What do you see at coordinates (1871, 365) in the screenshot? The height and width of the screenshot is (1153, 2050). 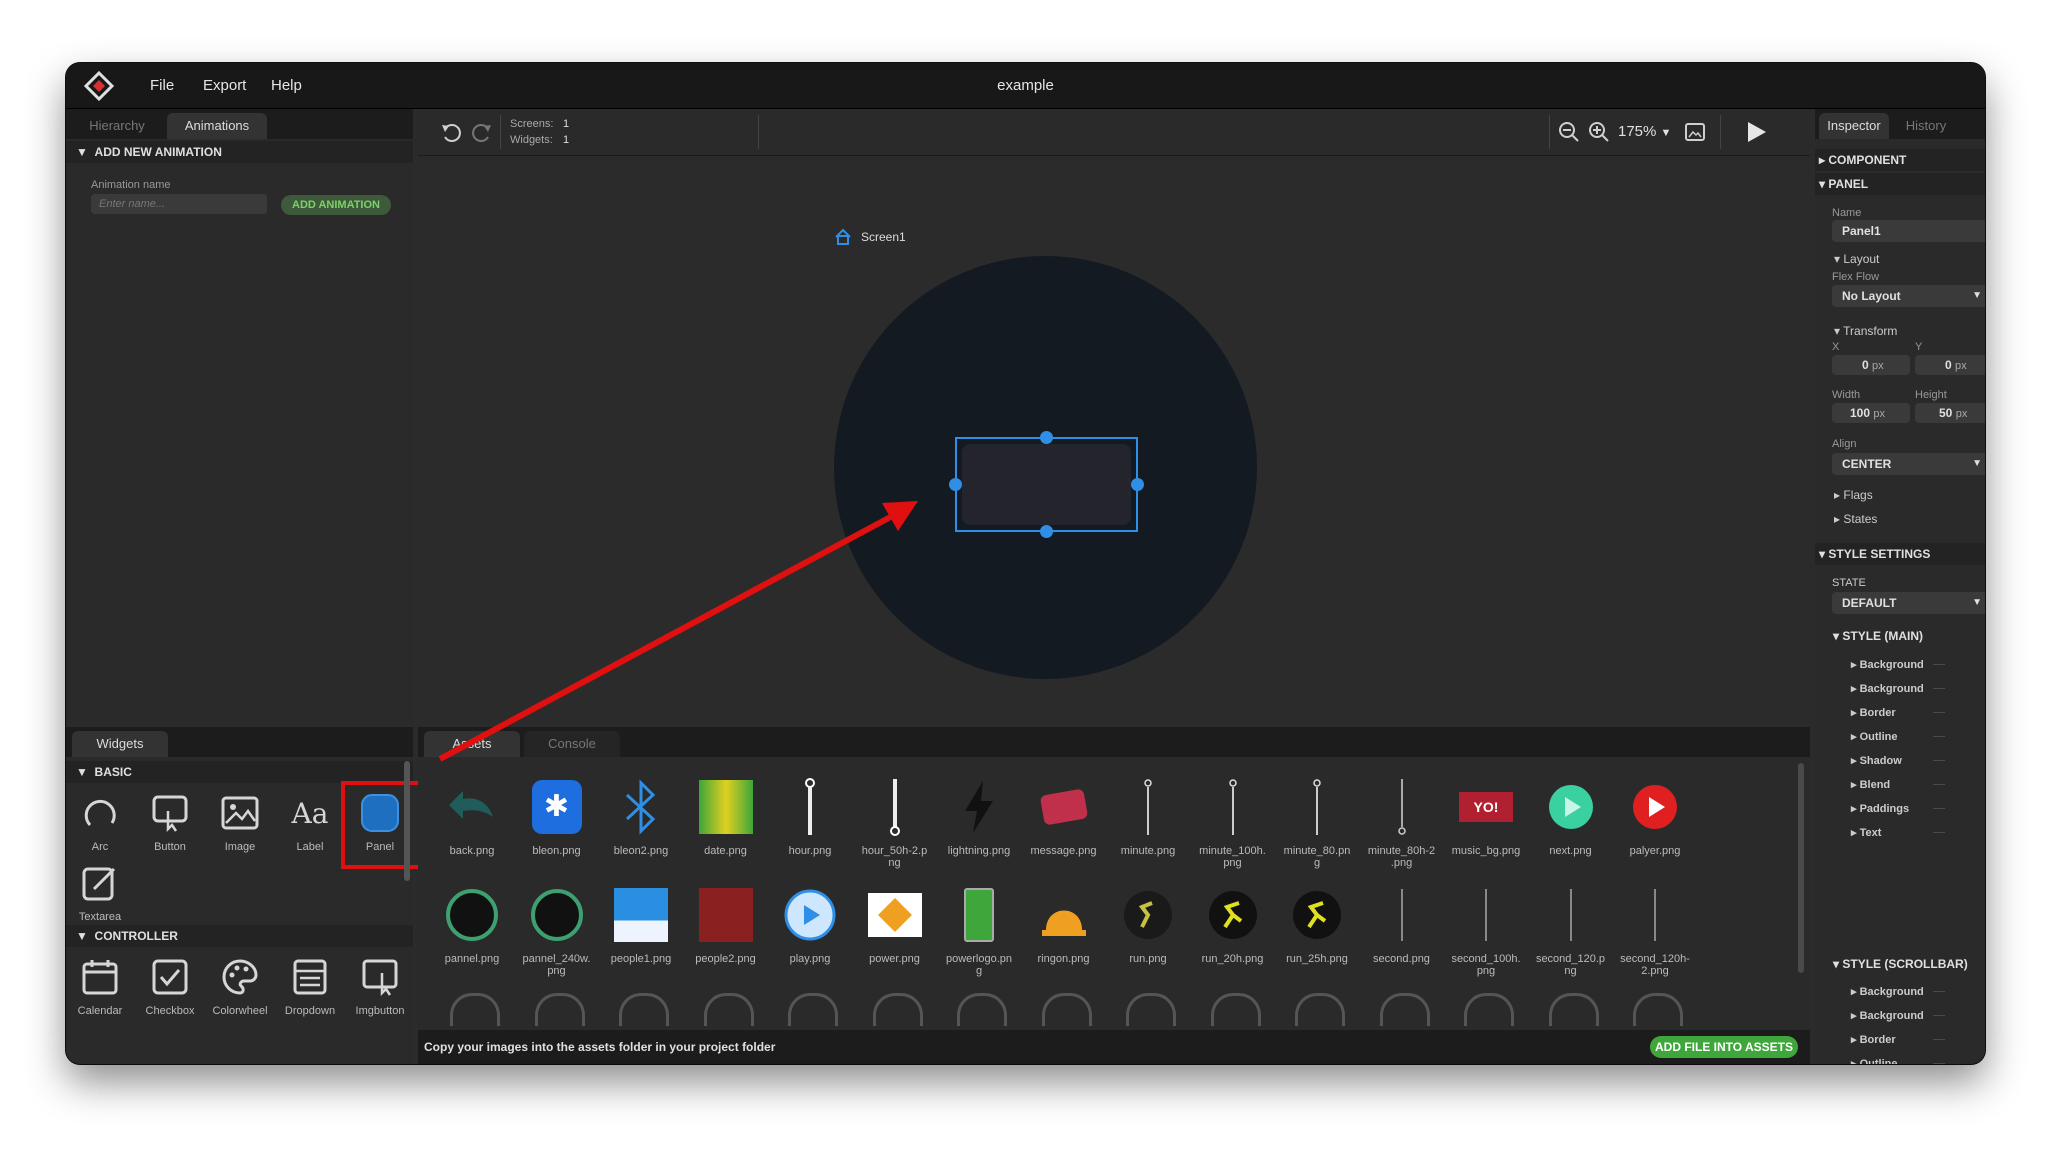 I see `x-input: 0 px` at bounding box center [1871, 365].